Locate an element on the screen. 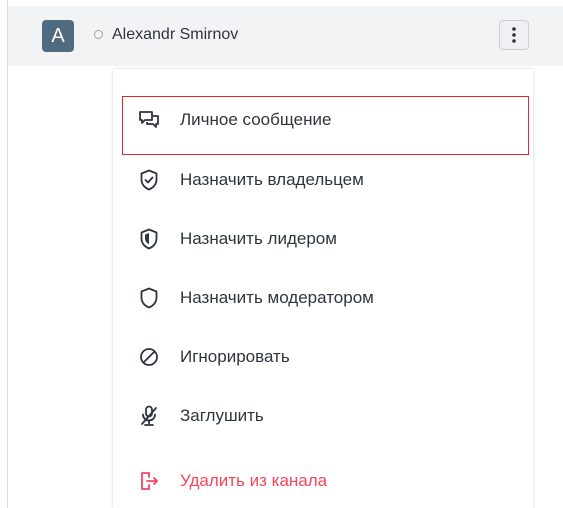  menu-item-set-owner: Назначить владельцем is located at coordinates (323, 180).